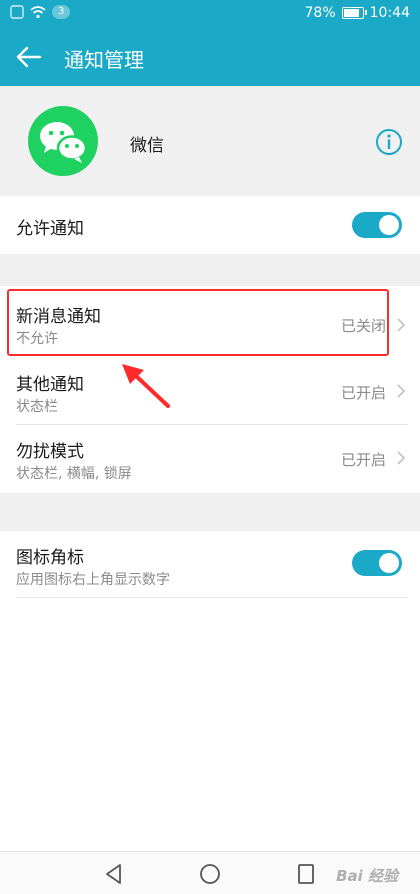 This screenshot has height=894, width=420. I want to click on clock: 10:44, so click(389, 13).